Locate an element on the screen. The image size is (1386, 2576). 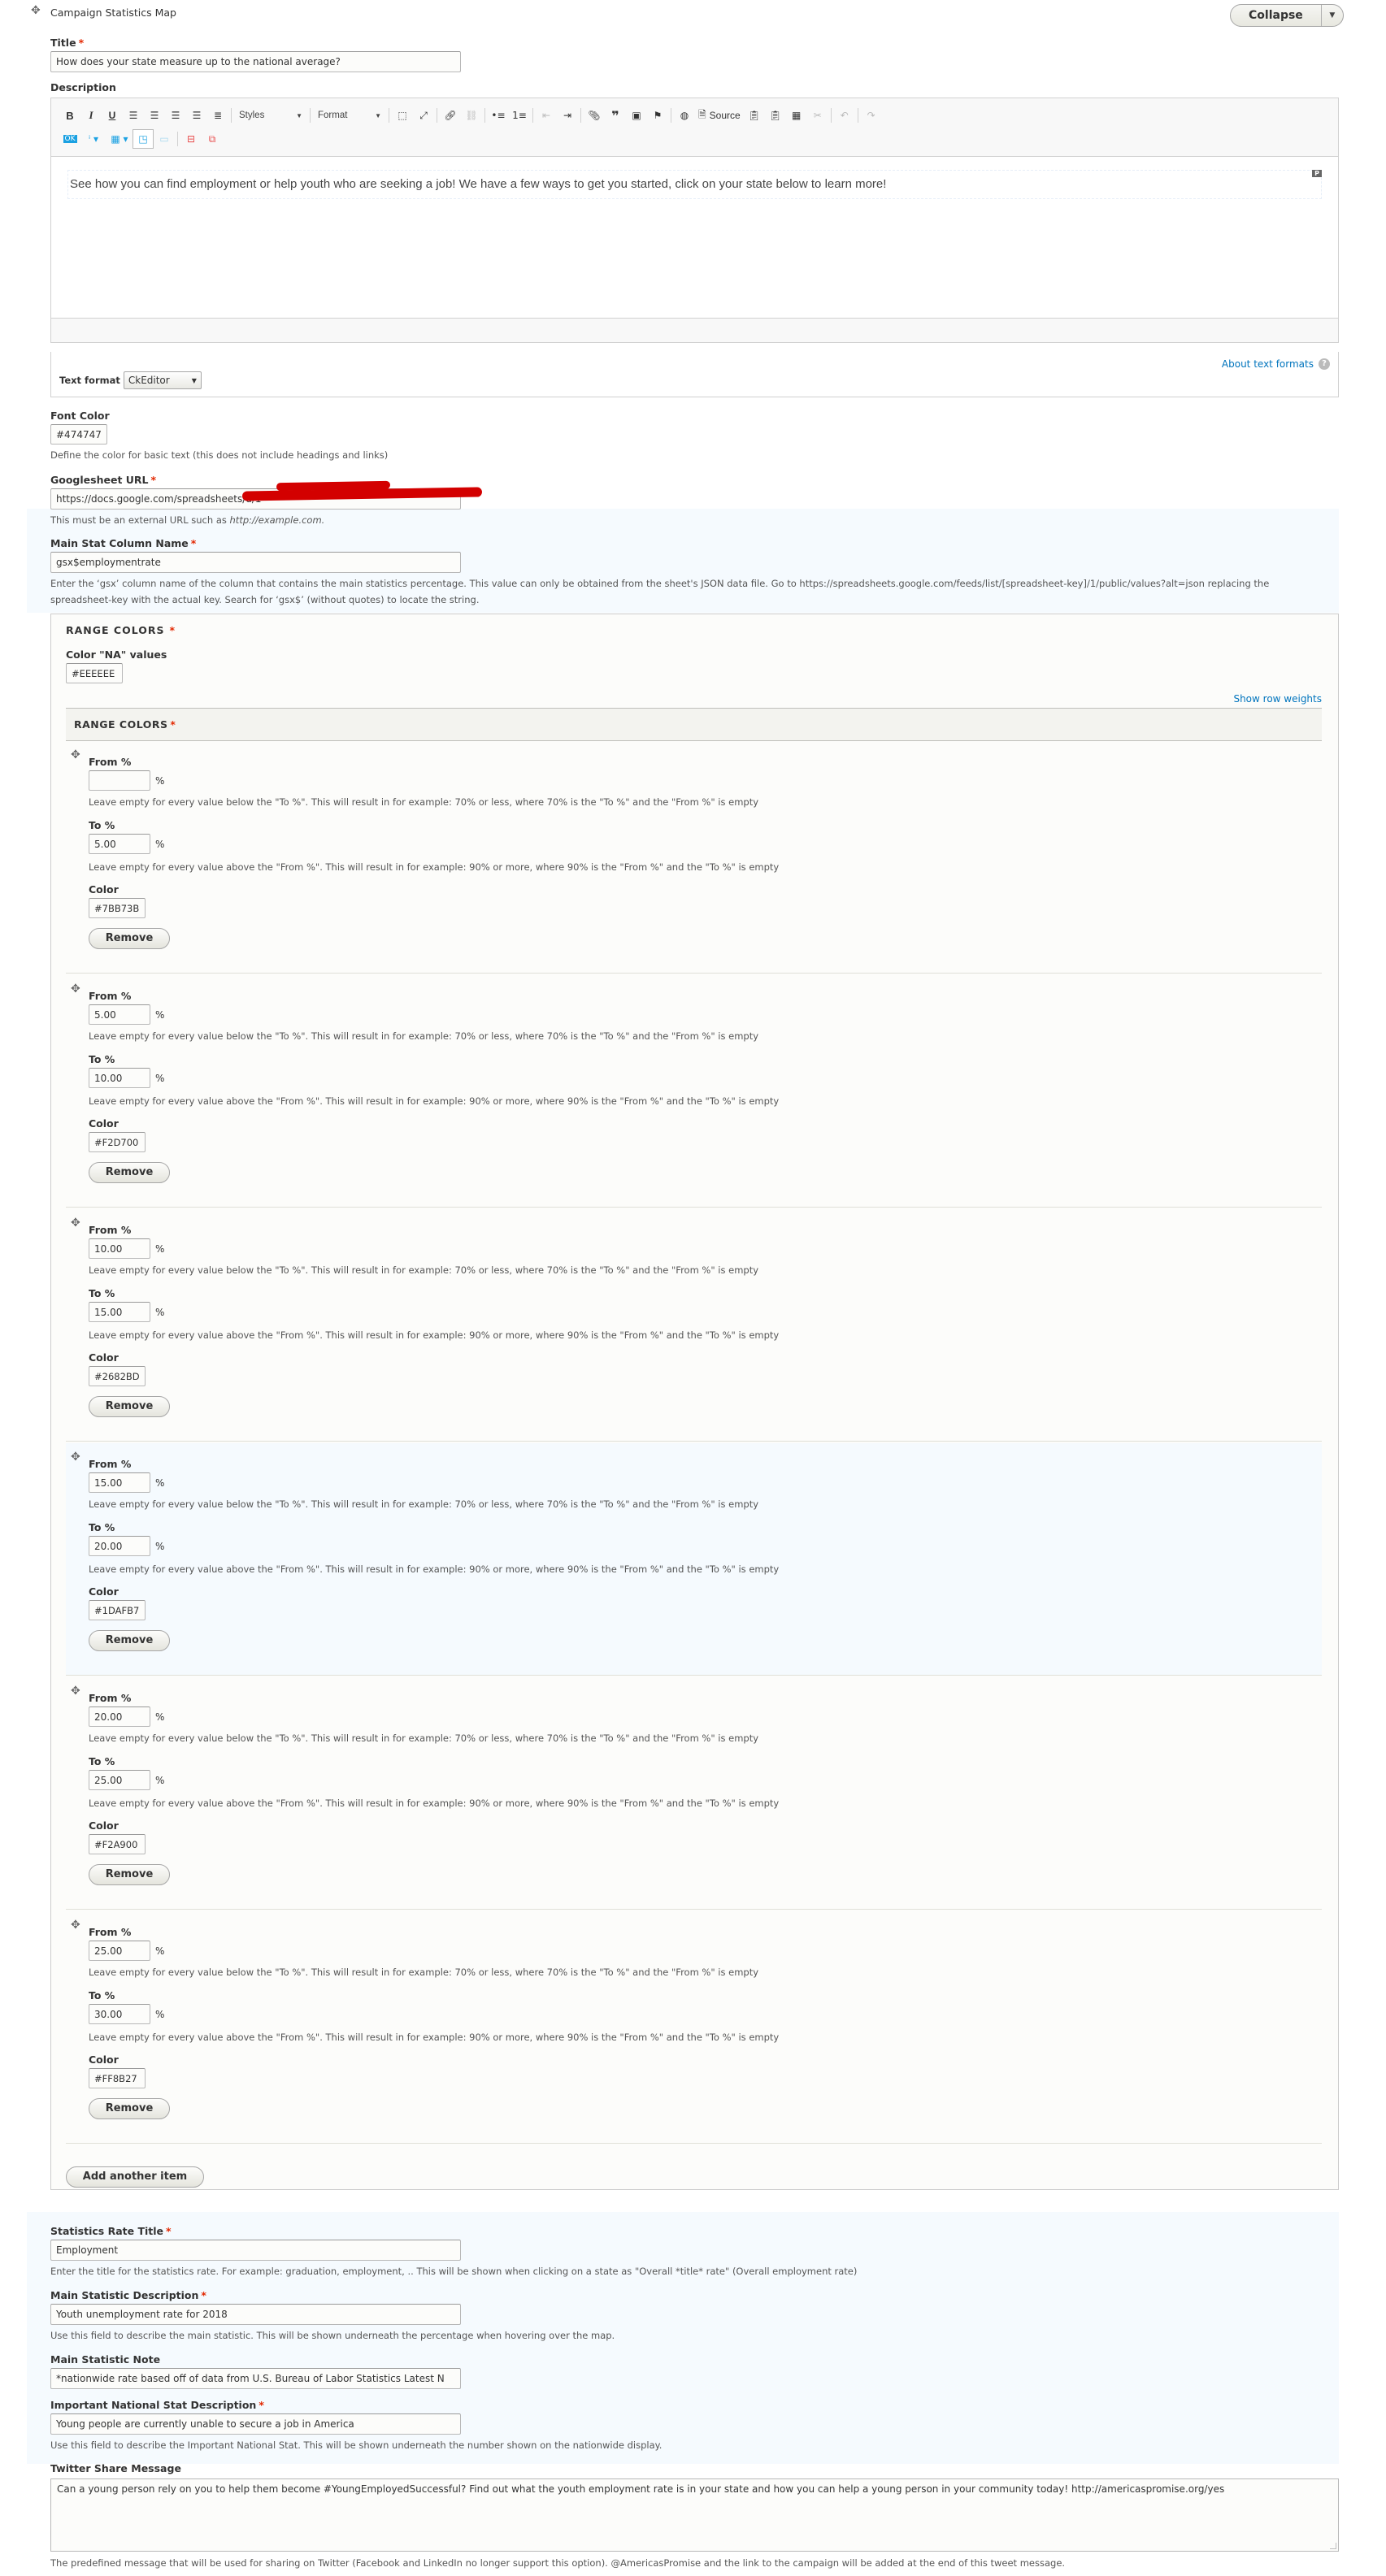
split-block-icon: ⊟ is located at coordinates (191, 139).